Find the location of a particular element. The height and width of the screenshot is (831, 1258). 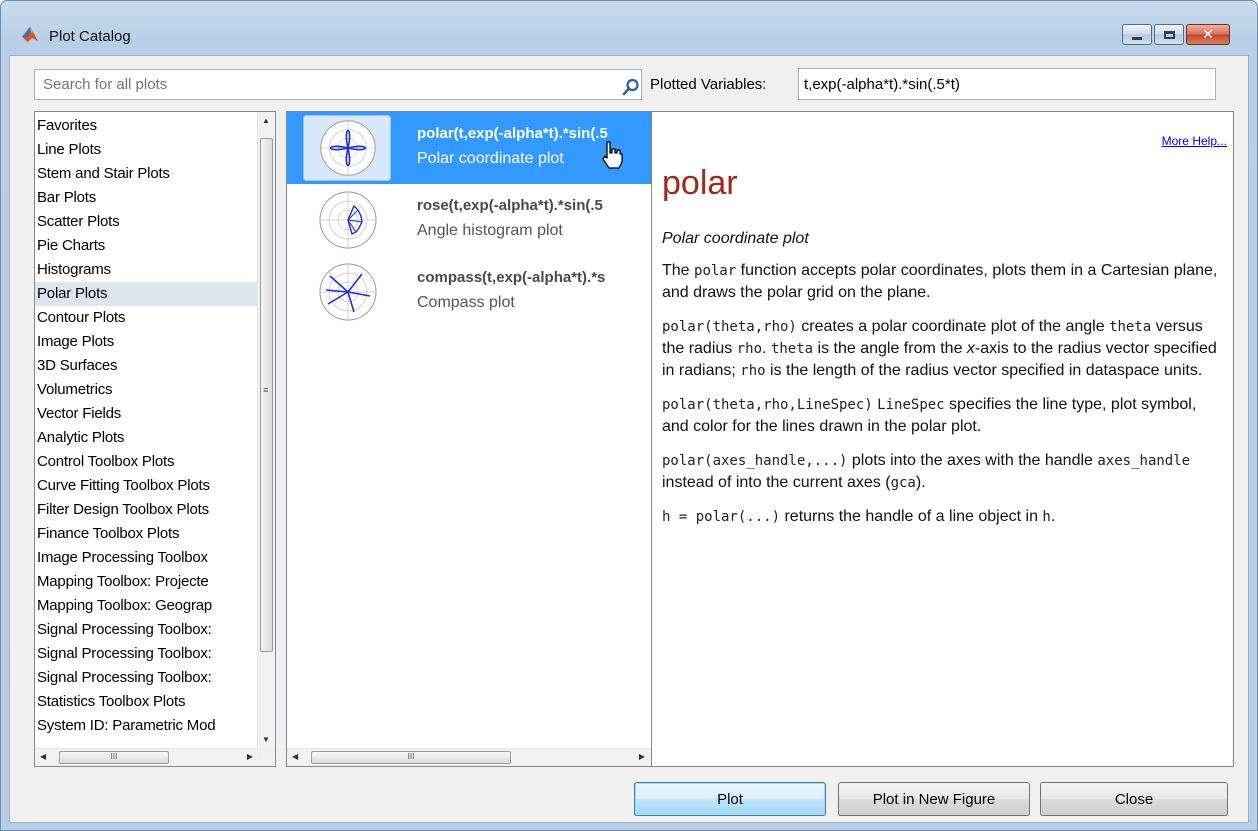

grip-icon: ≡ is located at coordinates (266, 390).